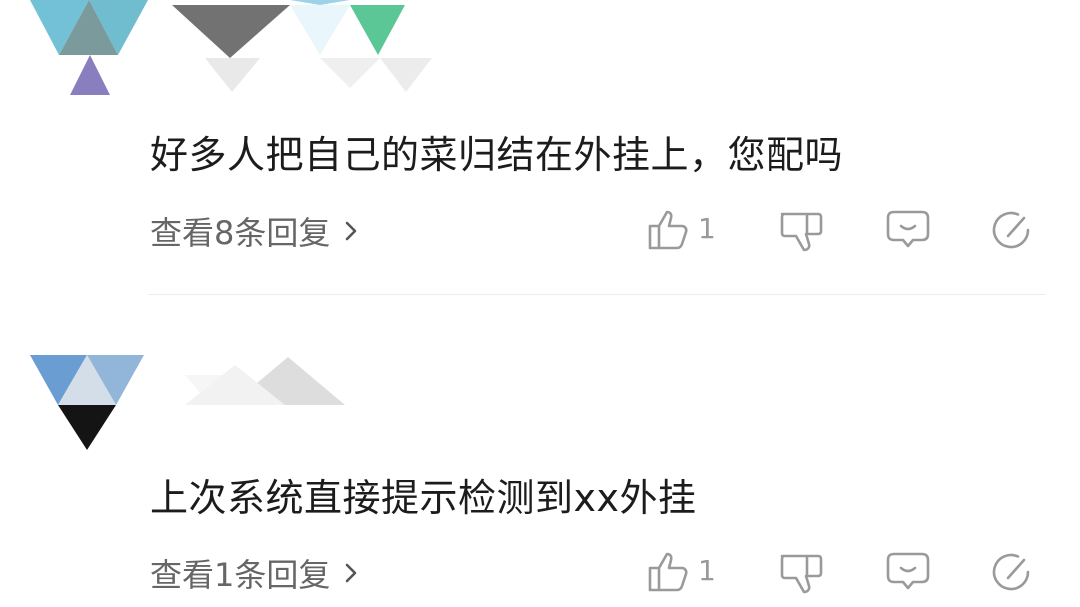 This screenshot has height=607, width=1080. What do you see at coordinates (497, 155) in the screenshot?
I see `comment-text: 好多人把自己的菜归结在外挂上，您配吗` at bounding box center [497, 155].